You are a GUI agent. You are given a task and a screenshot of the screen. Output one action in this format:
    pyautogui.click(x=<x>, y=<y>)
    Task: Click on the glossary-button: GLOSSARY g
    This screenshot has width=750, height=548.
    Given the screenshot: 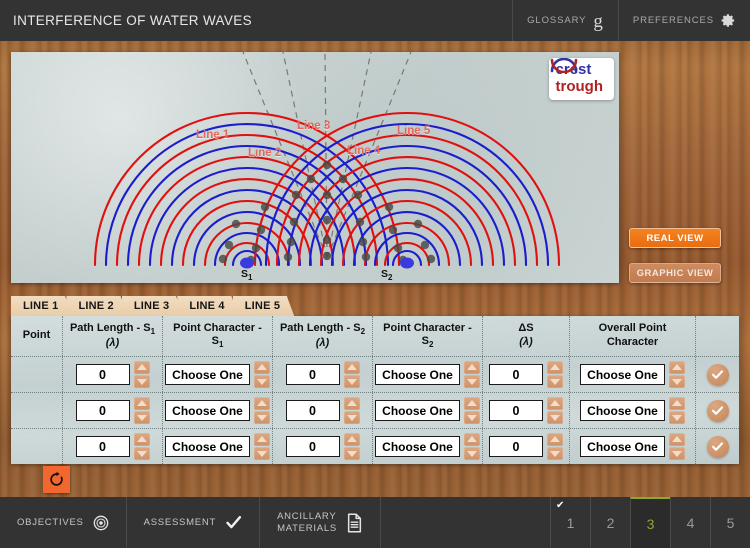 What is the action you would take?
    pyautogui.click(x=565, y=20)
    